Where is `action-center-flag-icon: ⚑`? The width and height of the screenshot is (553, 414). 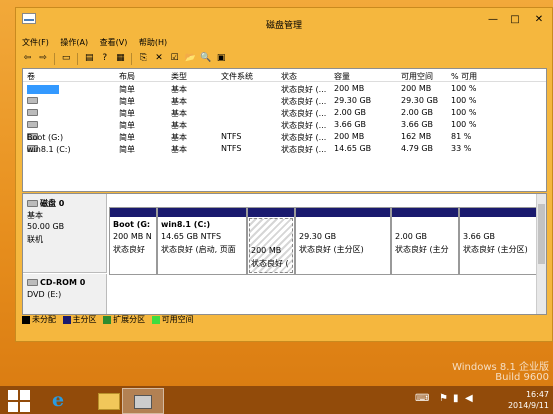 action-center-flag-icon: ⚑ is located at coordinates (443, 398).